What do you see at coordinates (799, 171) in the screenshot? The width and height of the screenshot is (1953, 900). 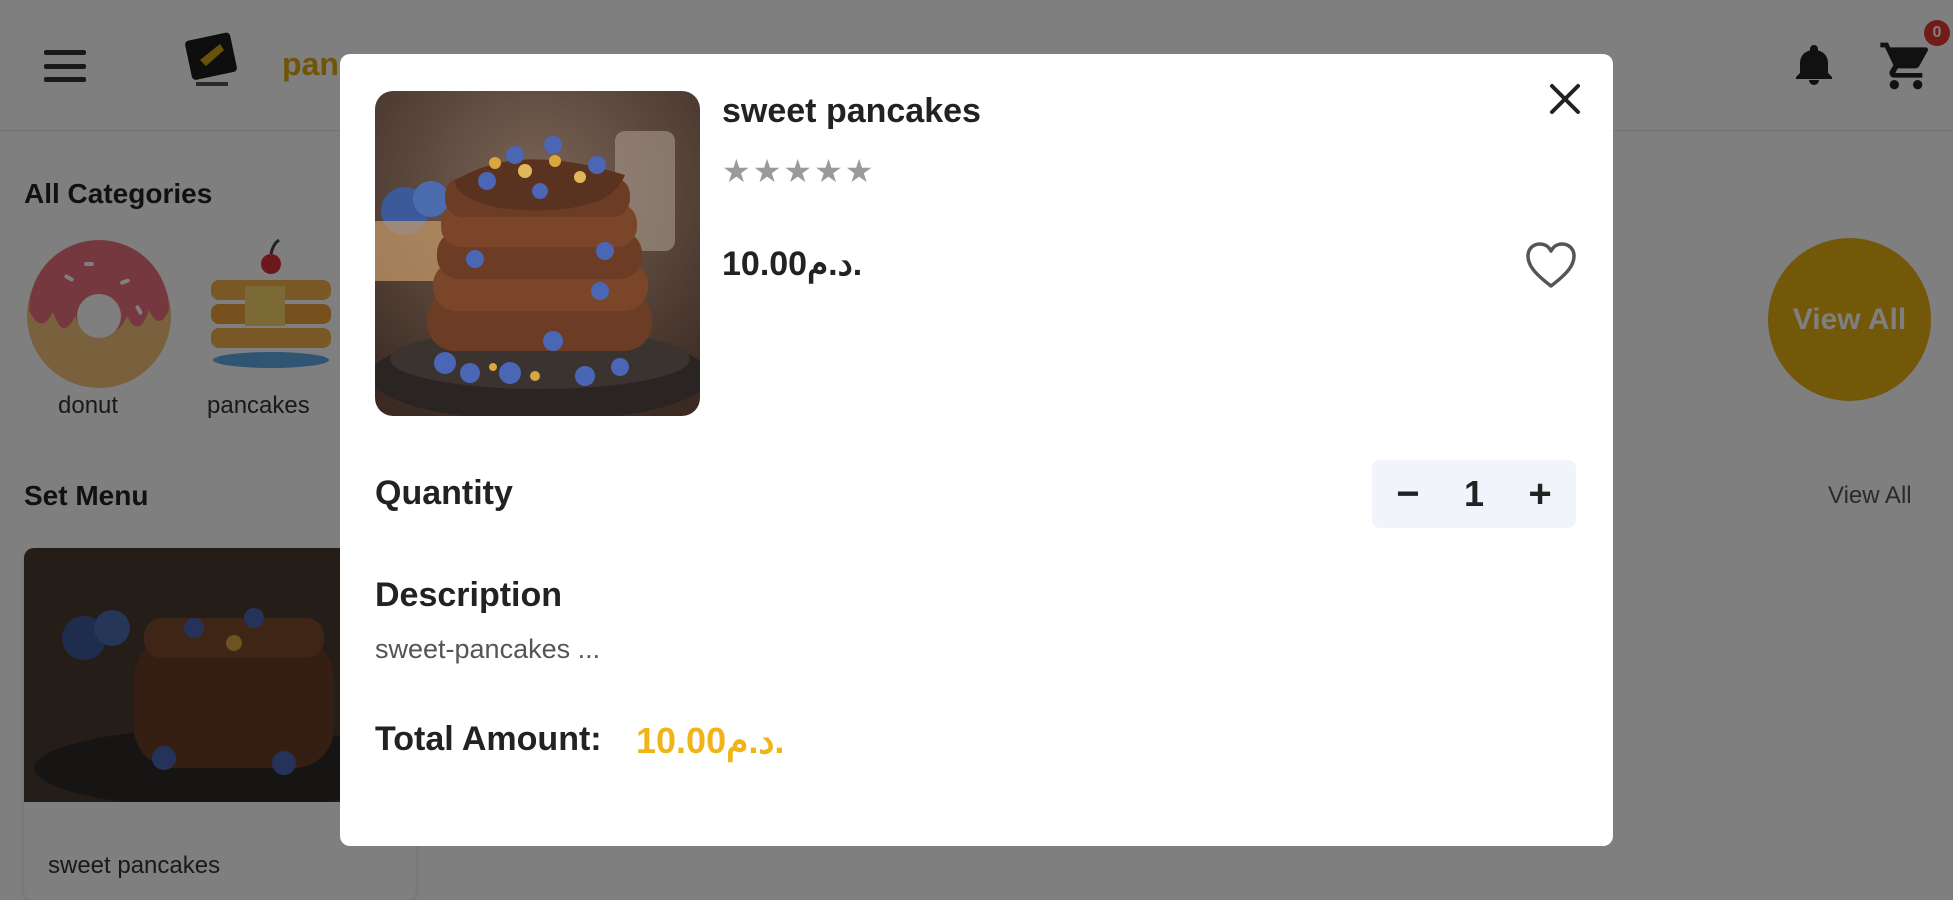 I see `rating-stars: ★★★★★` at bounding box center [799, 171].